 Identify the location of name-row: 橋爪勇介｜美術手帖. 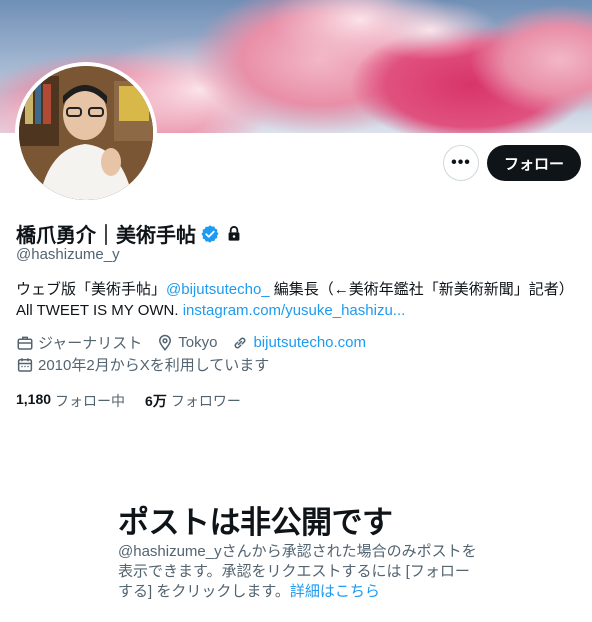
(130, 233).